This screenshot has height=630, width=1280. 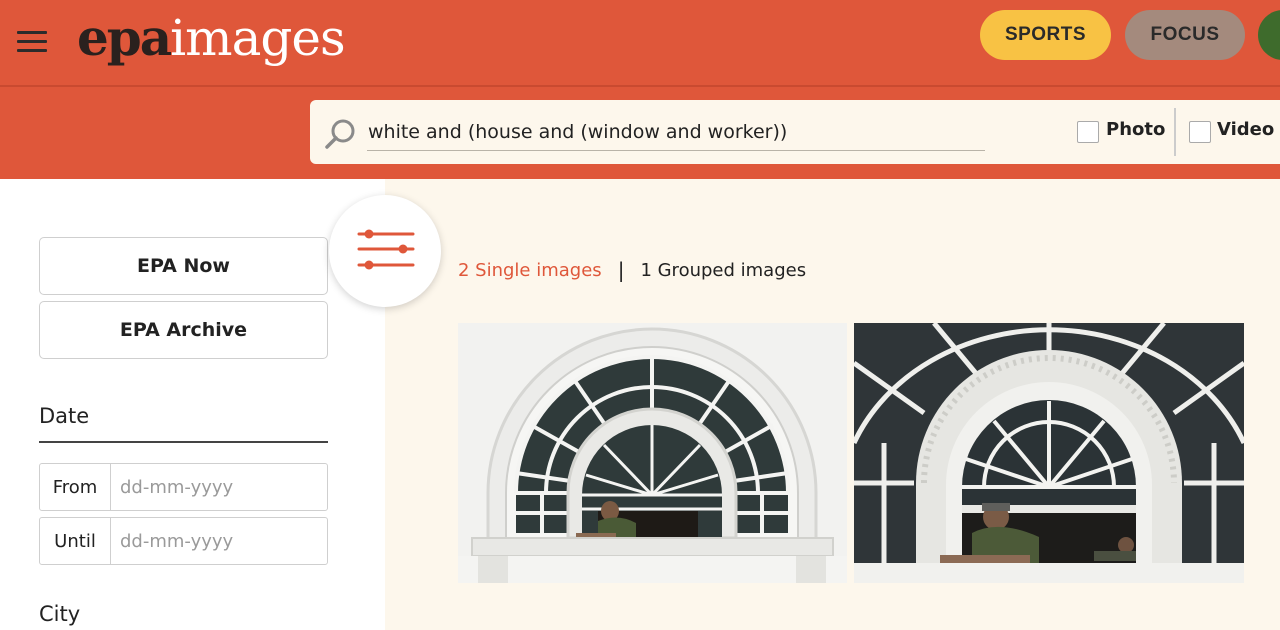 I want to click on nav-pill-focus: FOCUS, so click(x=1185, y=35).